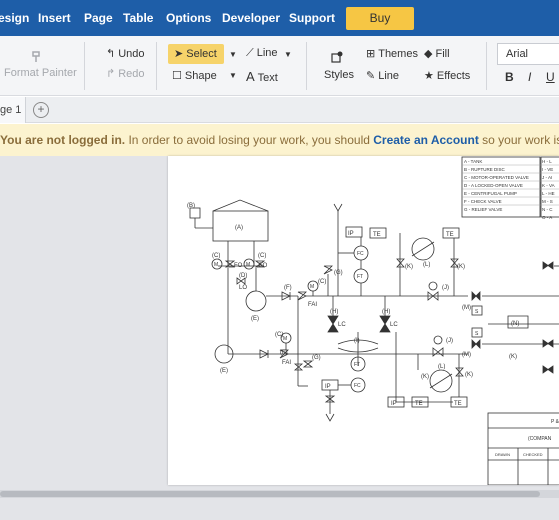 The width and height of the screenshot is (559, 520). I want to click on page-tab-1: ge 1, so click(13, 110).